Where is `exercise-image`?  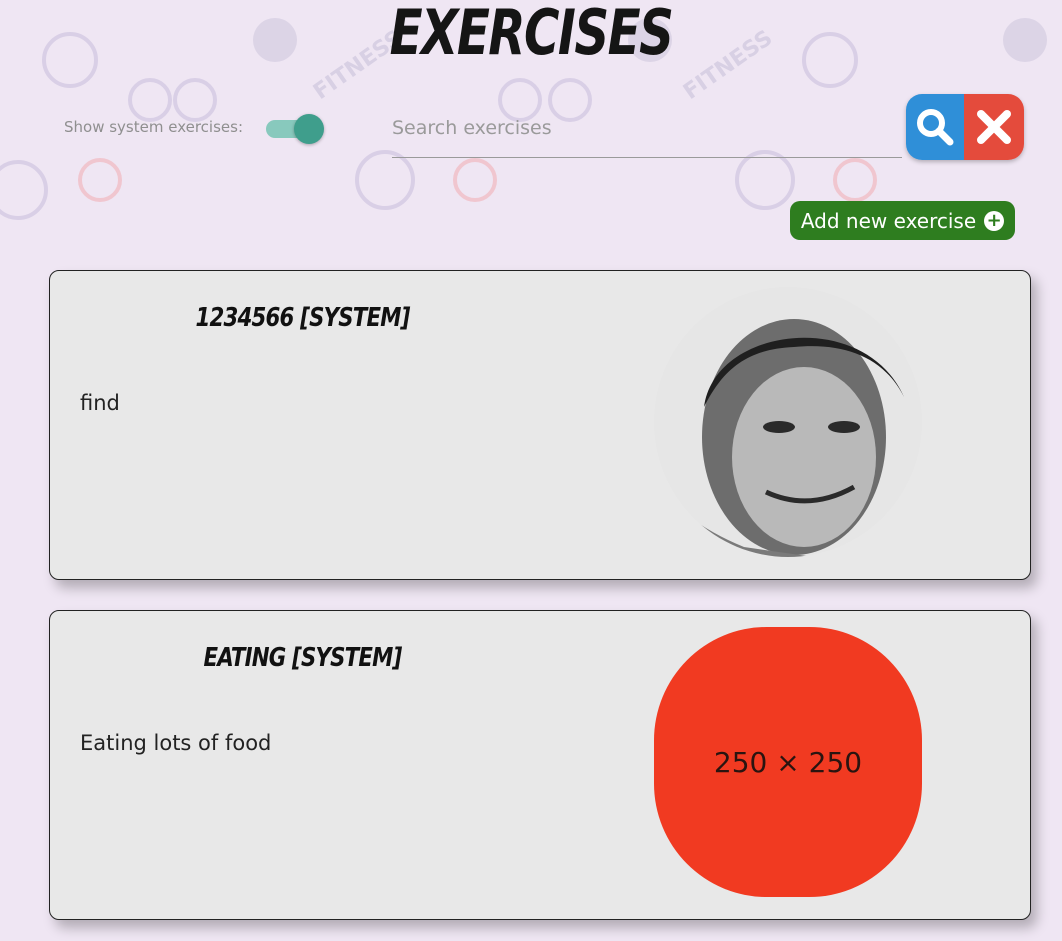
exercise-image is located at coordinates (788, 422).